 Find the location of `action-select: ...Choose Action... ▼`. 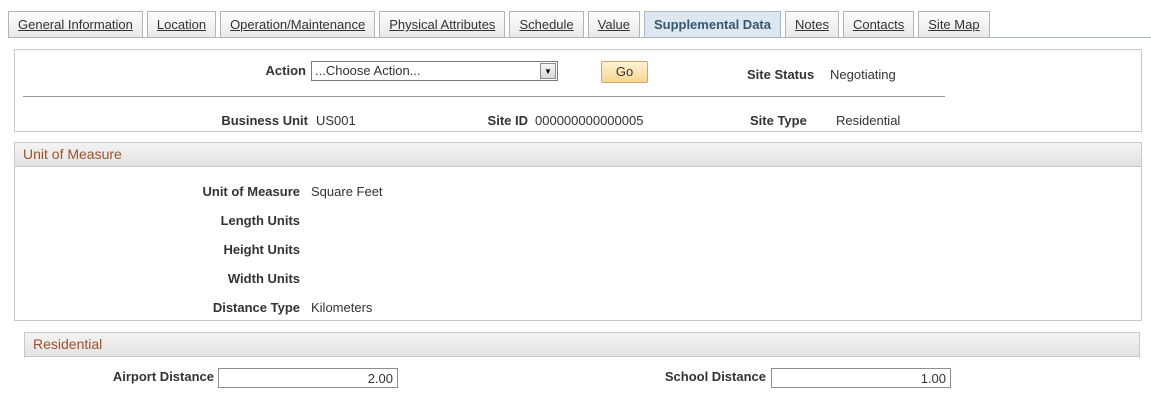

action-select: ...Choose Action... ▼ is located at coordinates (434, 71).